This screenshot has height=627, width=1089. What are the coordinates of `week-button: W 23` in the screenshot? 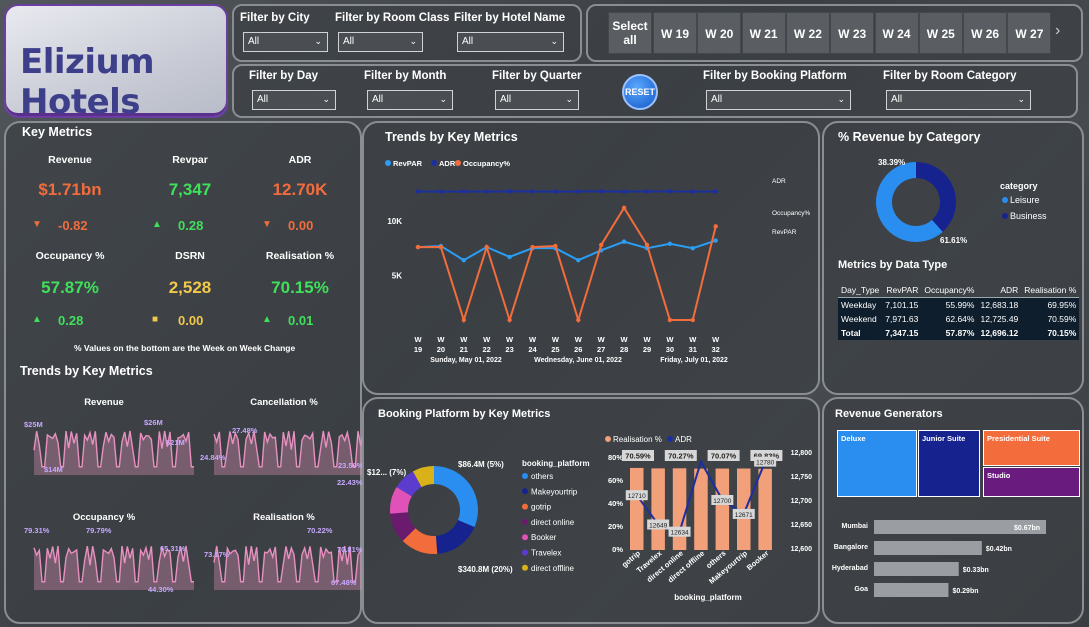 It's located at (852, 33).